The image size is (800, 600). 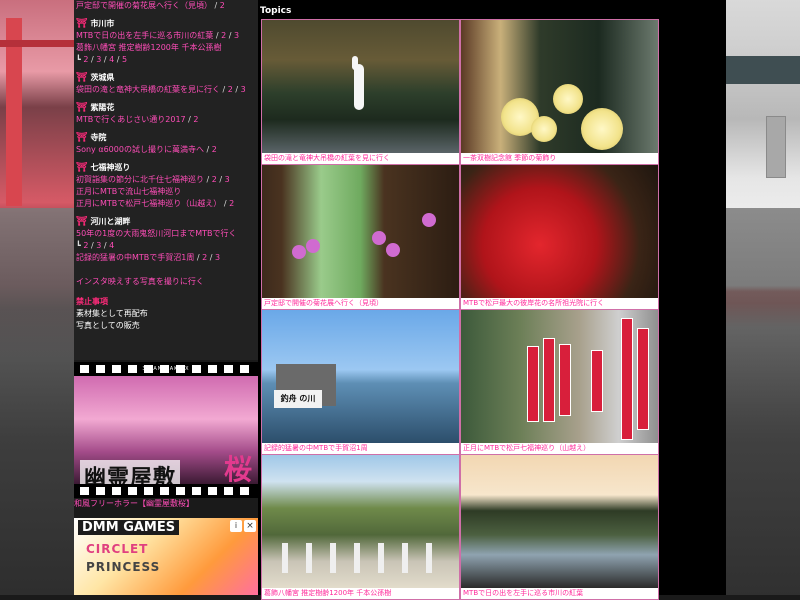 I want to click on topic-tile: 一茶双樹記念館 季節の菊飾り, so click(x=559, y=92).